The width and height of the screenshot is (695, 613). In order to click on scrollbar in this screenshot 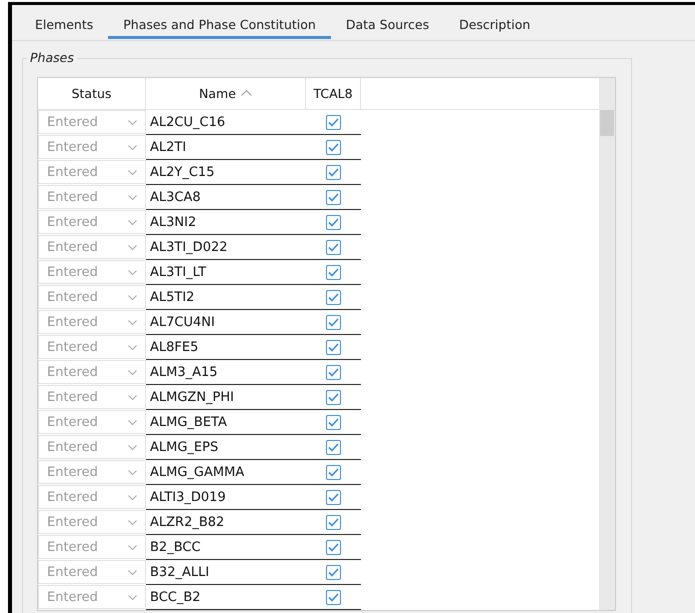, I will do `click(607, 344)`.